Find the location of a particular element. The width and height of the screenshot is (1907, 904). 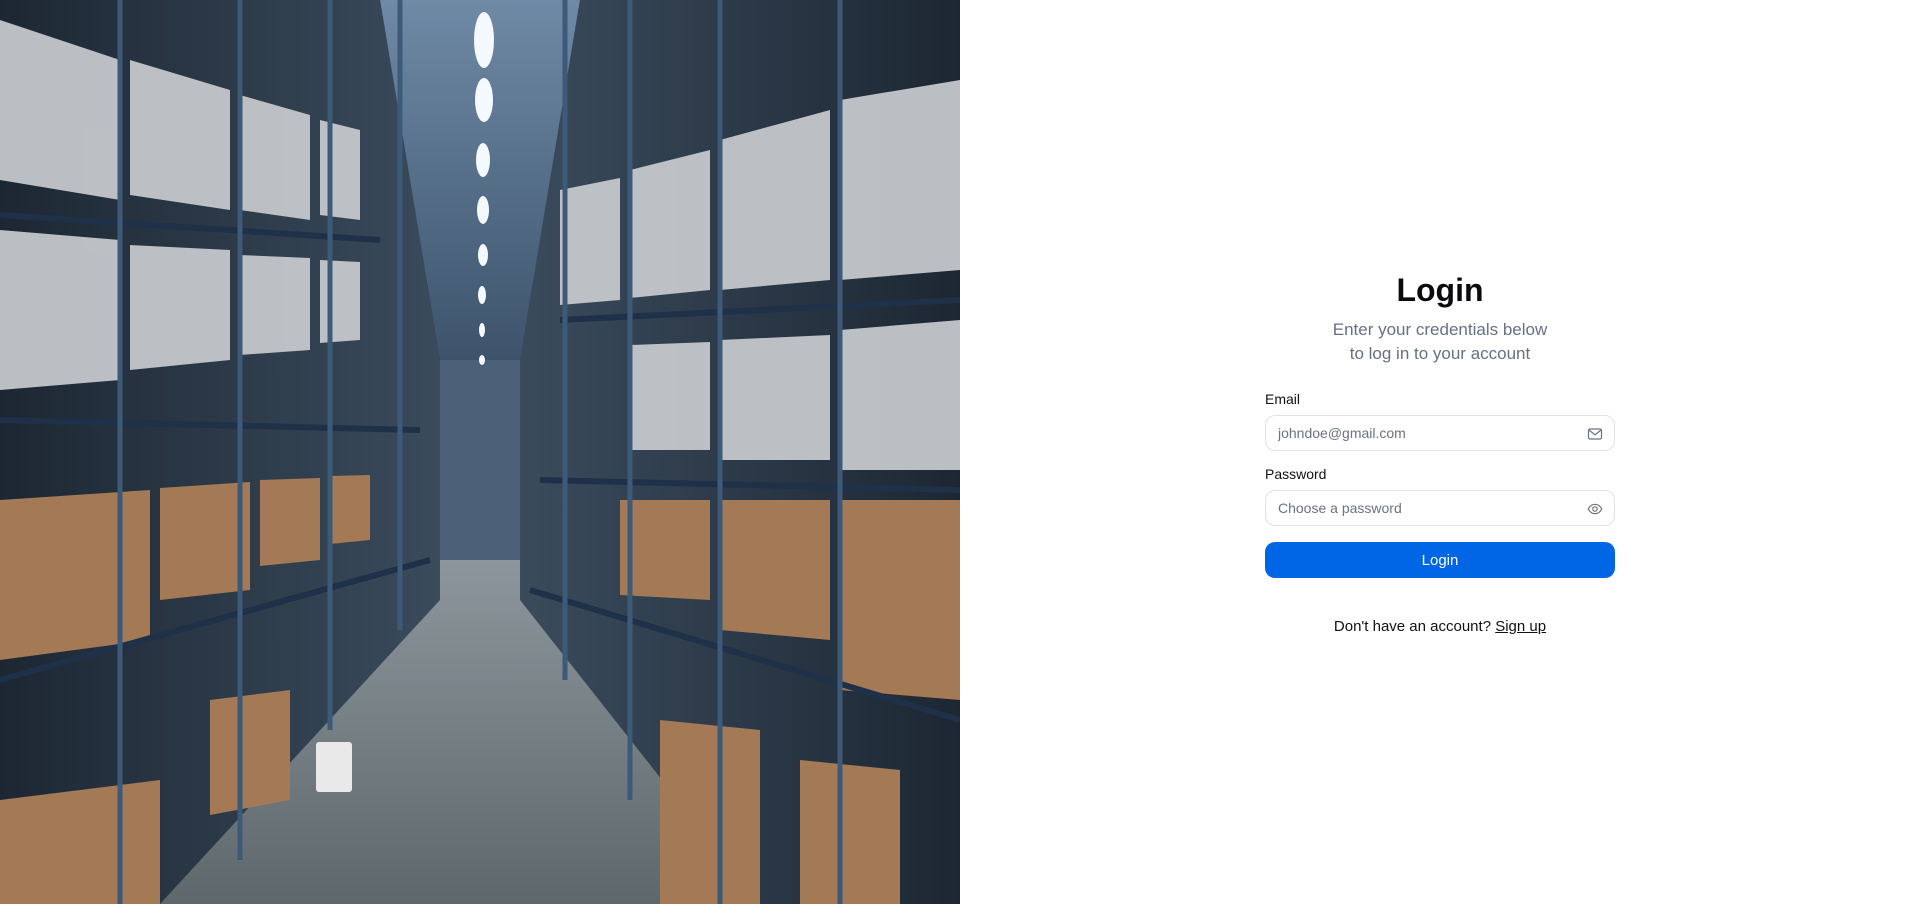

password-field is located at coordinates (1440, 508).